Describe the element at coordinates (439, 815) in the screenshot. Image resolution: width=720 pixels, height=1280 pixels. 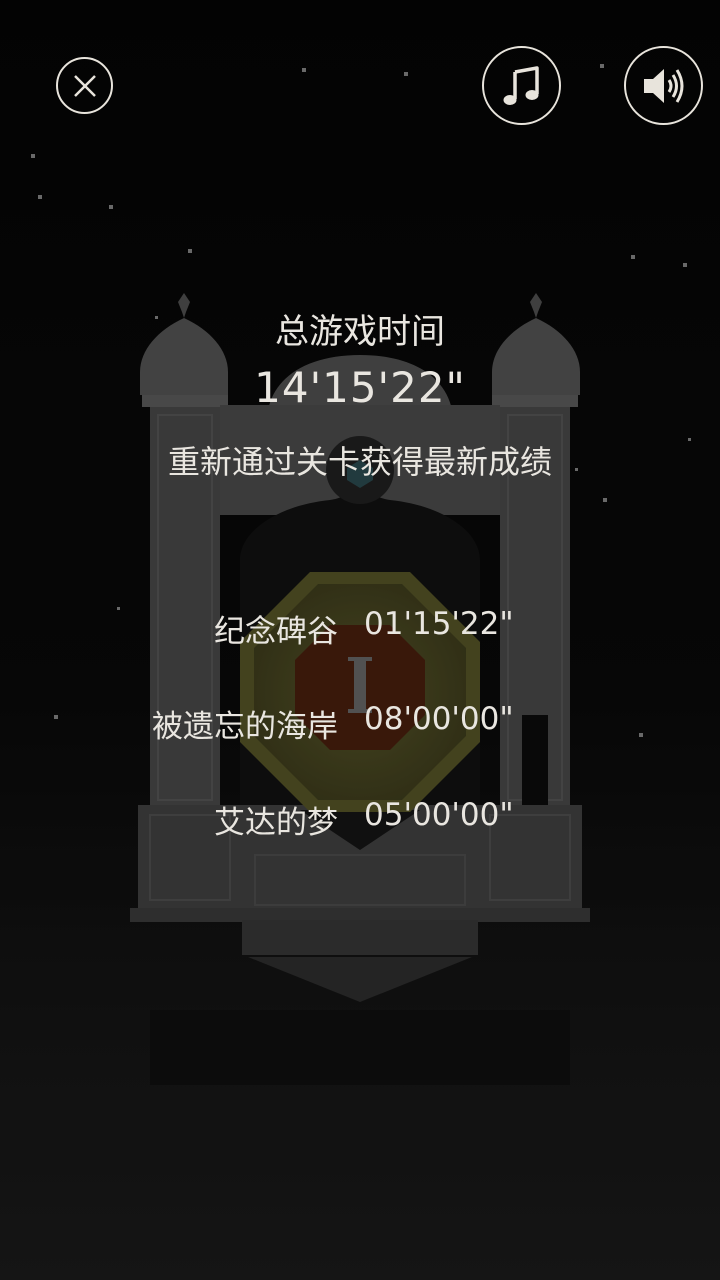
I see `level-time: 05'00'00"` at that location.